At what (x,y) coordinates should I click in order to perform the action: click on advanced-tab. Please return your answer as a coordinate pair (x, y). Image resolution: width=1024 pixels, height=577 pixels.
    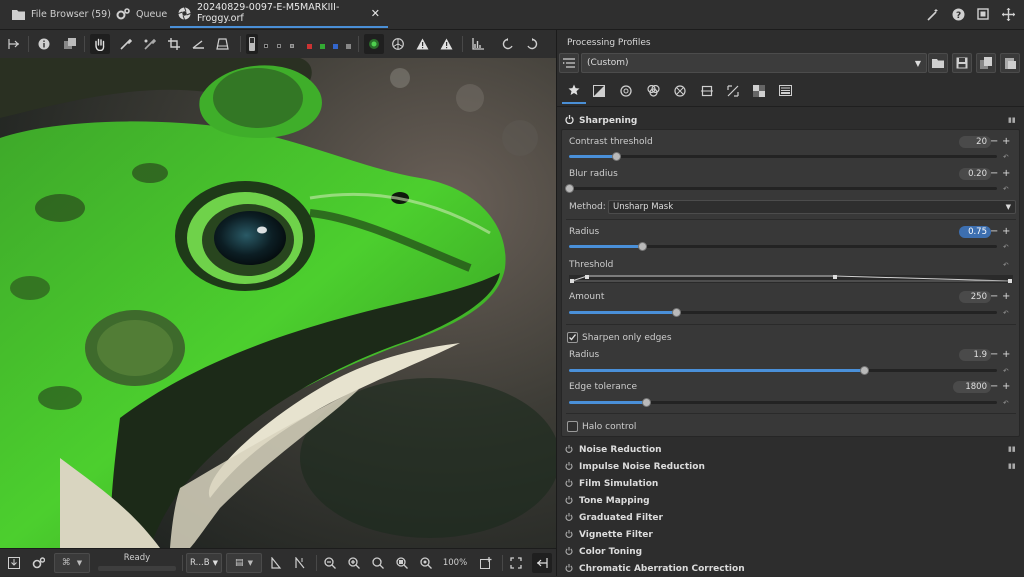
    Looking at the image, I should click on (680, 92).